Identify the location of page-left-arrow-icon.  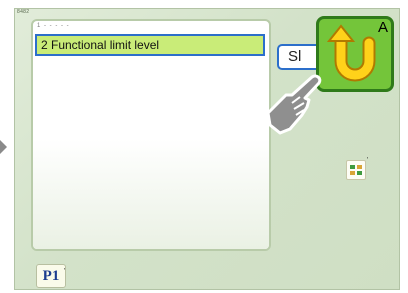
(3, 147).